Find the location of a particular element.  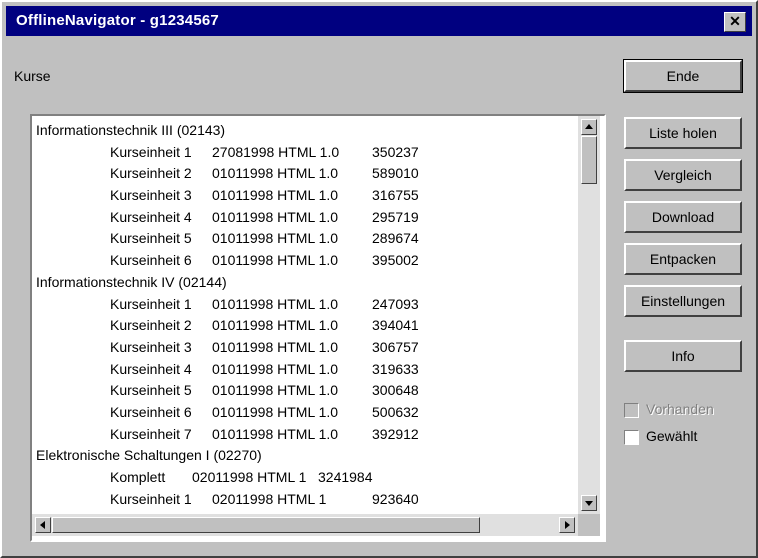

arrow-left-icon is located at coordinates (42, 525).